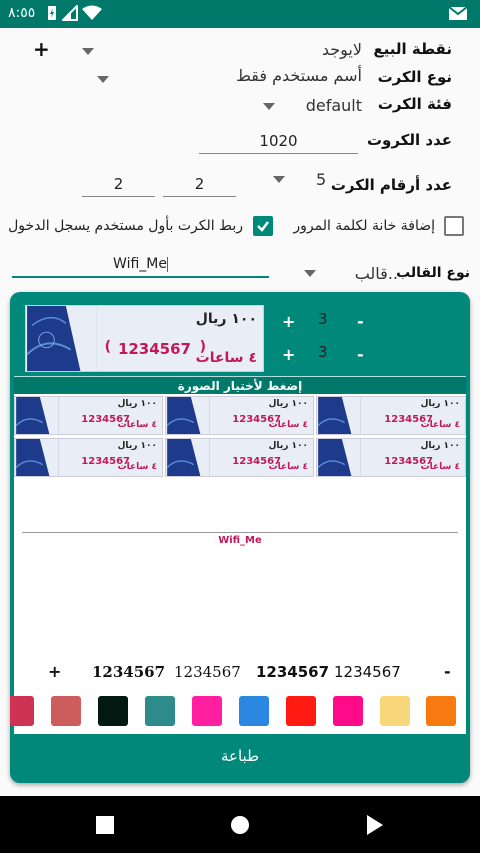 The image size is (480, 853). I want to click on increase-button-2: +, so click(288, 354).